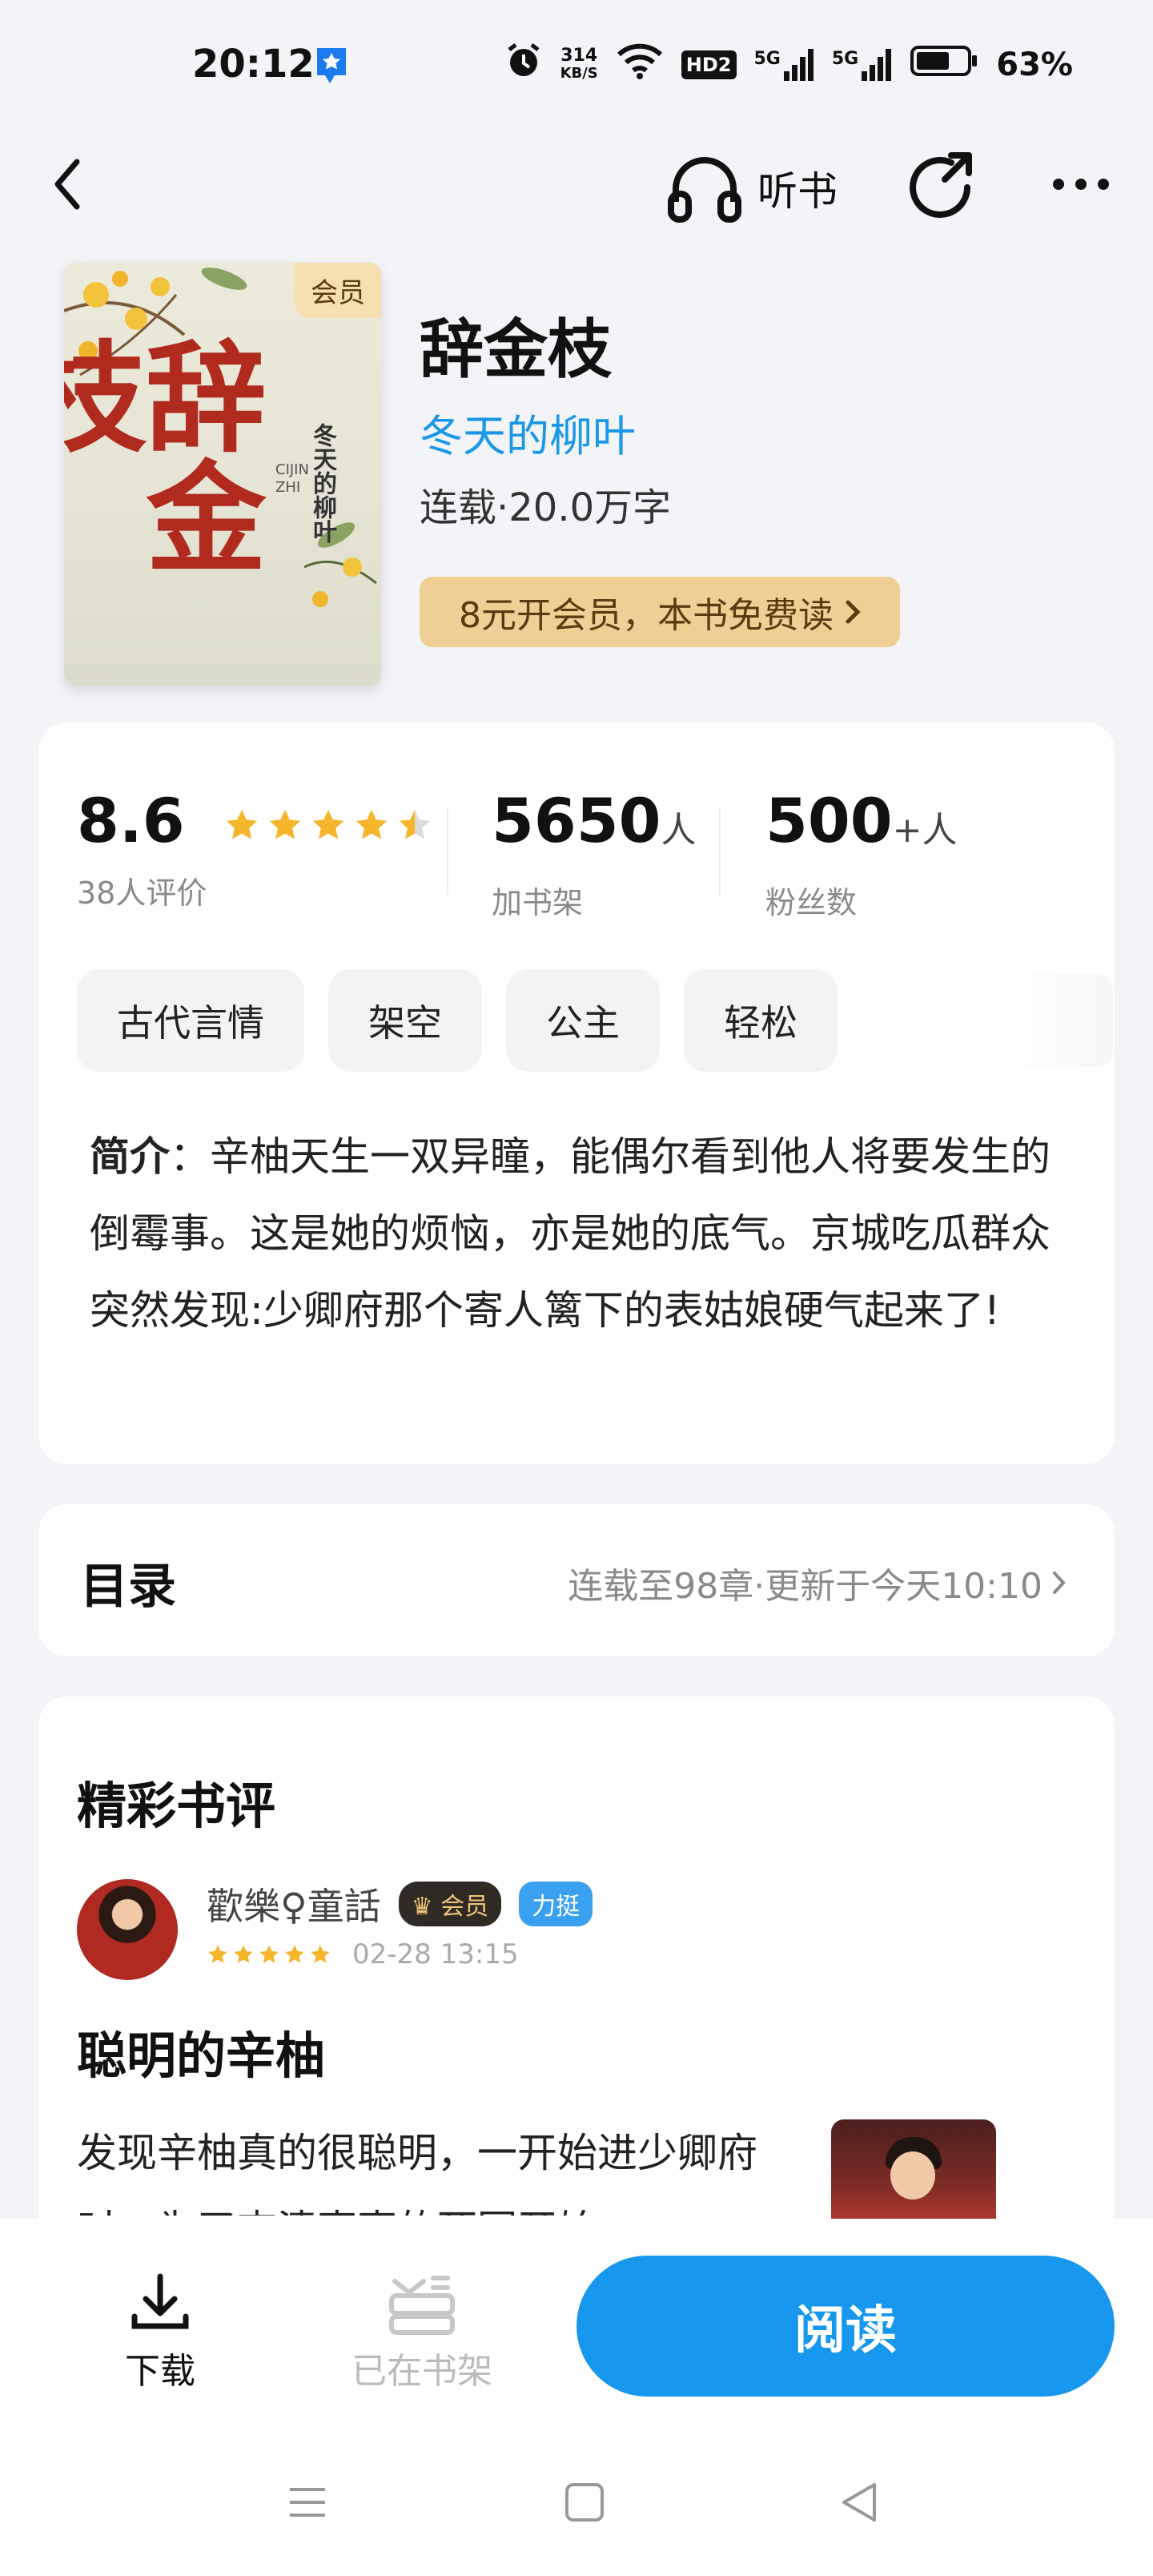 The width and height of the screenshot is (1153, 2576). I want to click on listen-label: 听书, so click(798, 191).